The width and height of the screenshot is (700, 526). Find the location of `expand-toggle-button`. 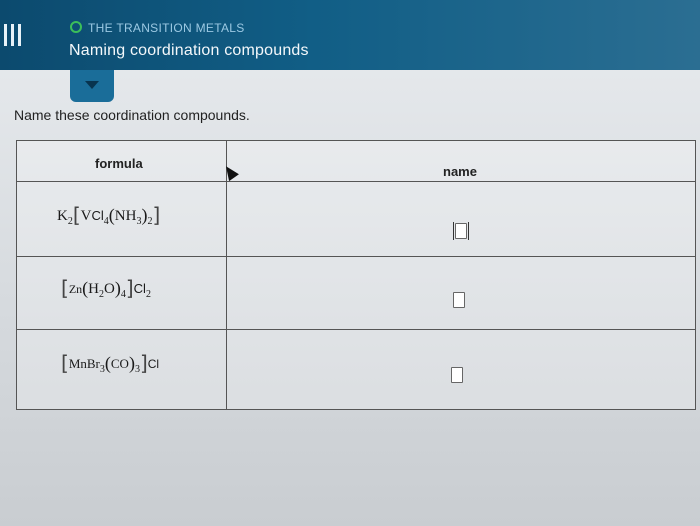

expand-toggle-button is located at coordinates (92, 86).